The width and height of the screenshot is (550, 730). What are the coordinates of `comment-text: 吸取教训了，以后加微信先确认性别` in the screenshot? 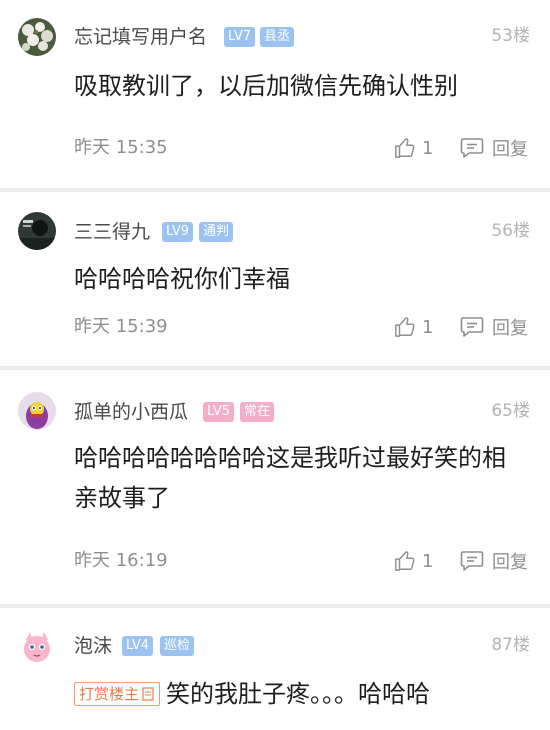 It's located at (266, 86).